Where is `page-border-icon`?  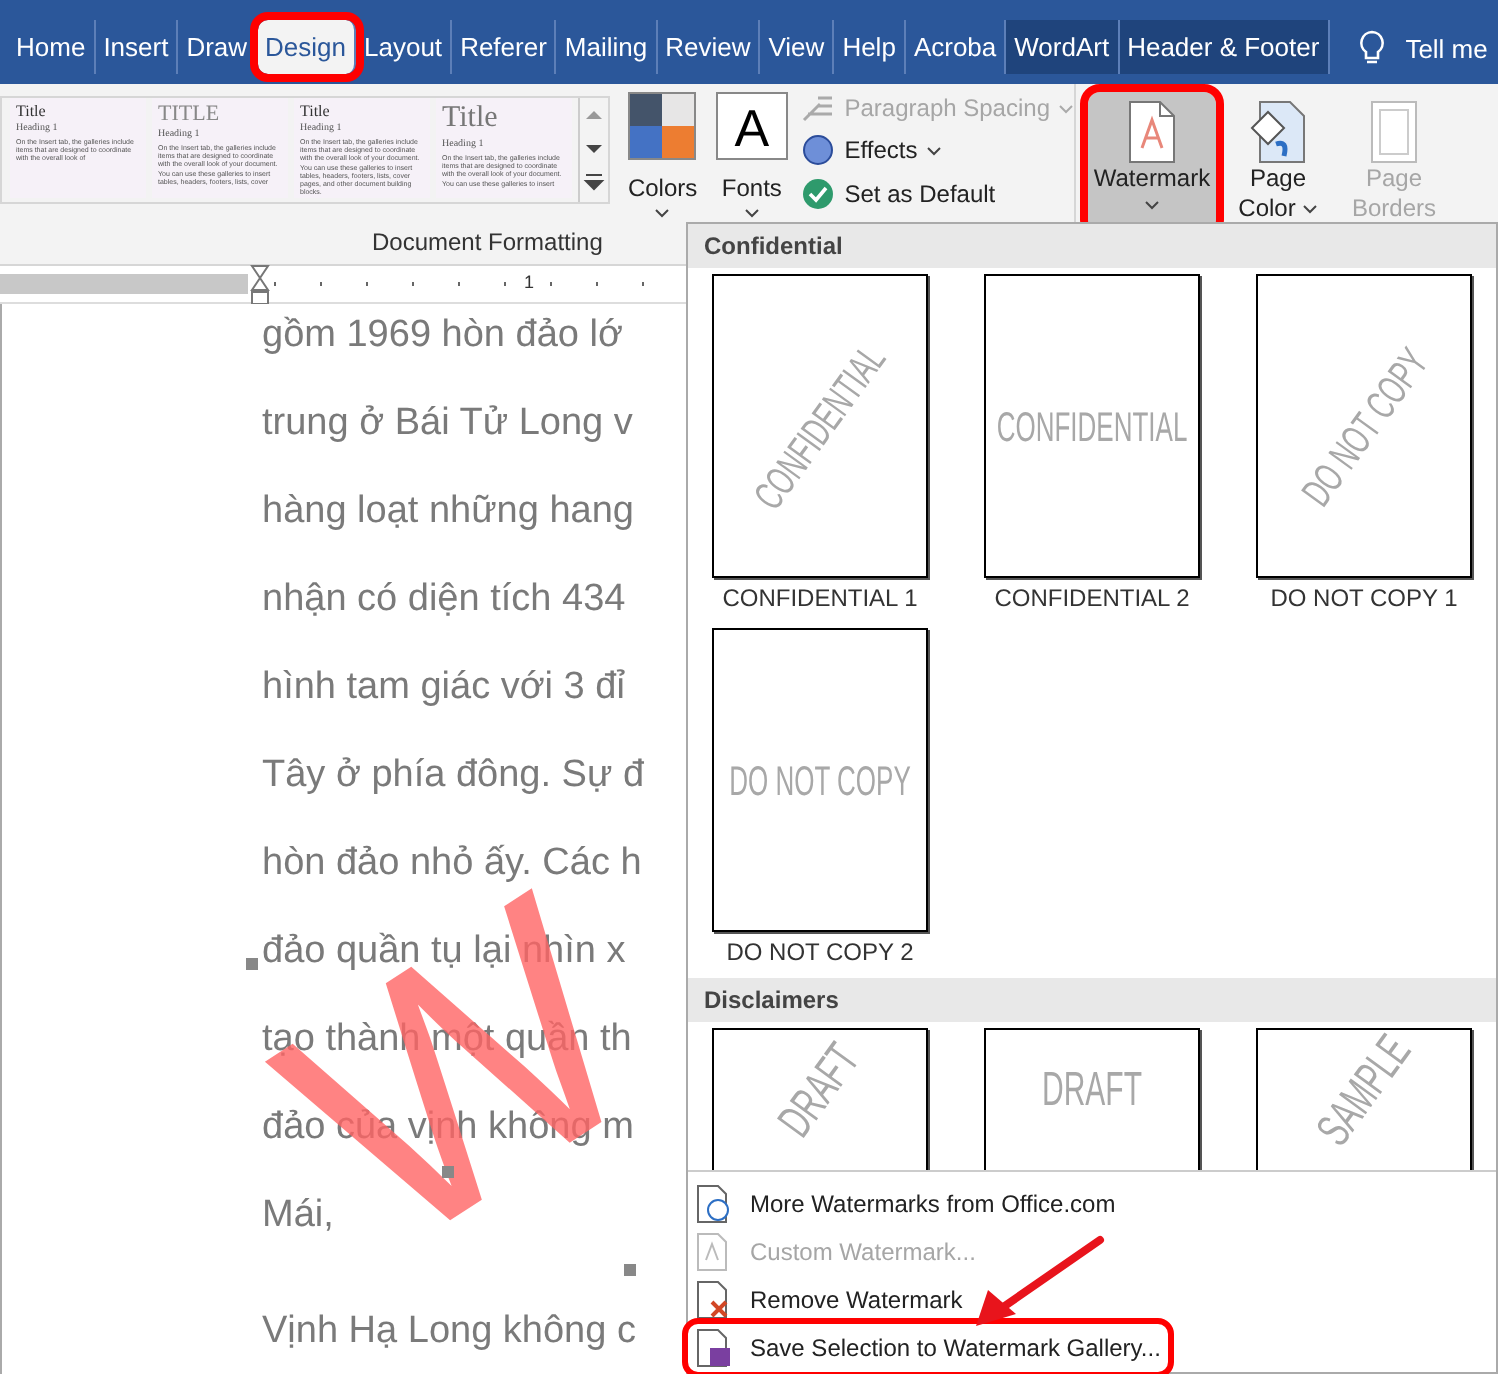
page-border-icon is located at coordinates (1394, 132).